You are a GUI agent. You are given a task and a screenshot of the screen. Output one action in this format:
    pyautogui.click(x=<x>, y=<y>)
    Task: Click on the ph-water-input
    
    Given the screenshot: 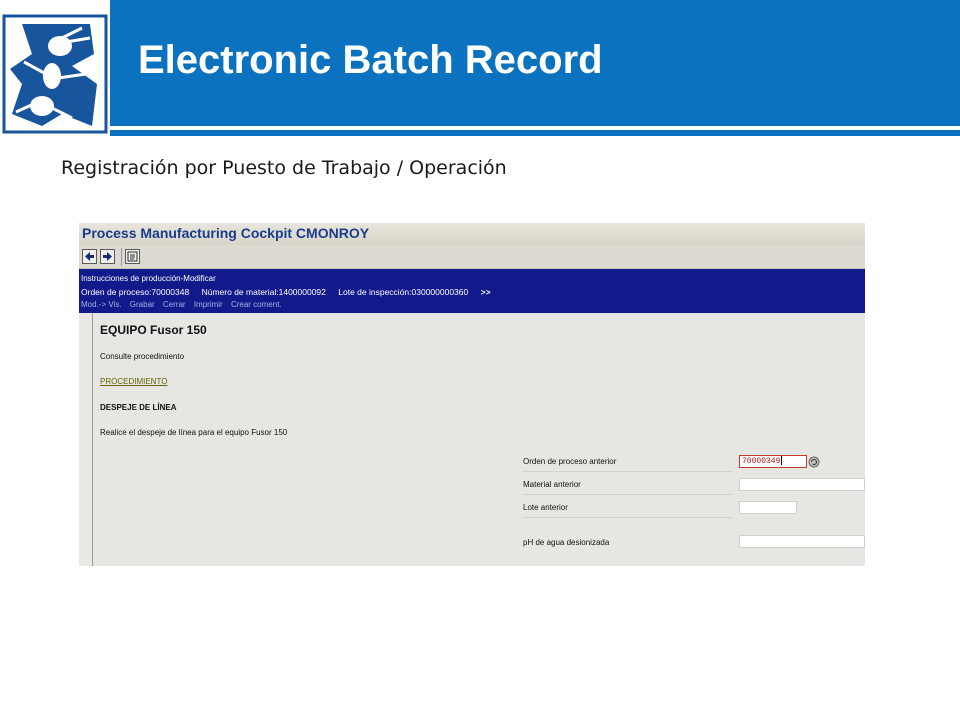 What is the action you would take?
    pyautogui.click(x=802, y=541)
    